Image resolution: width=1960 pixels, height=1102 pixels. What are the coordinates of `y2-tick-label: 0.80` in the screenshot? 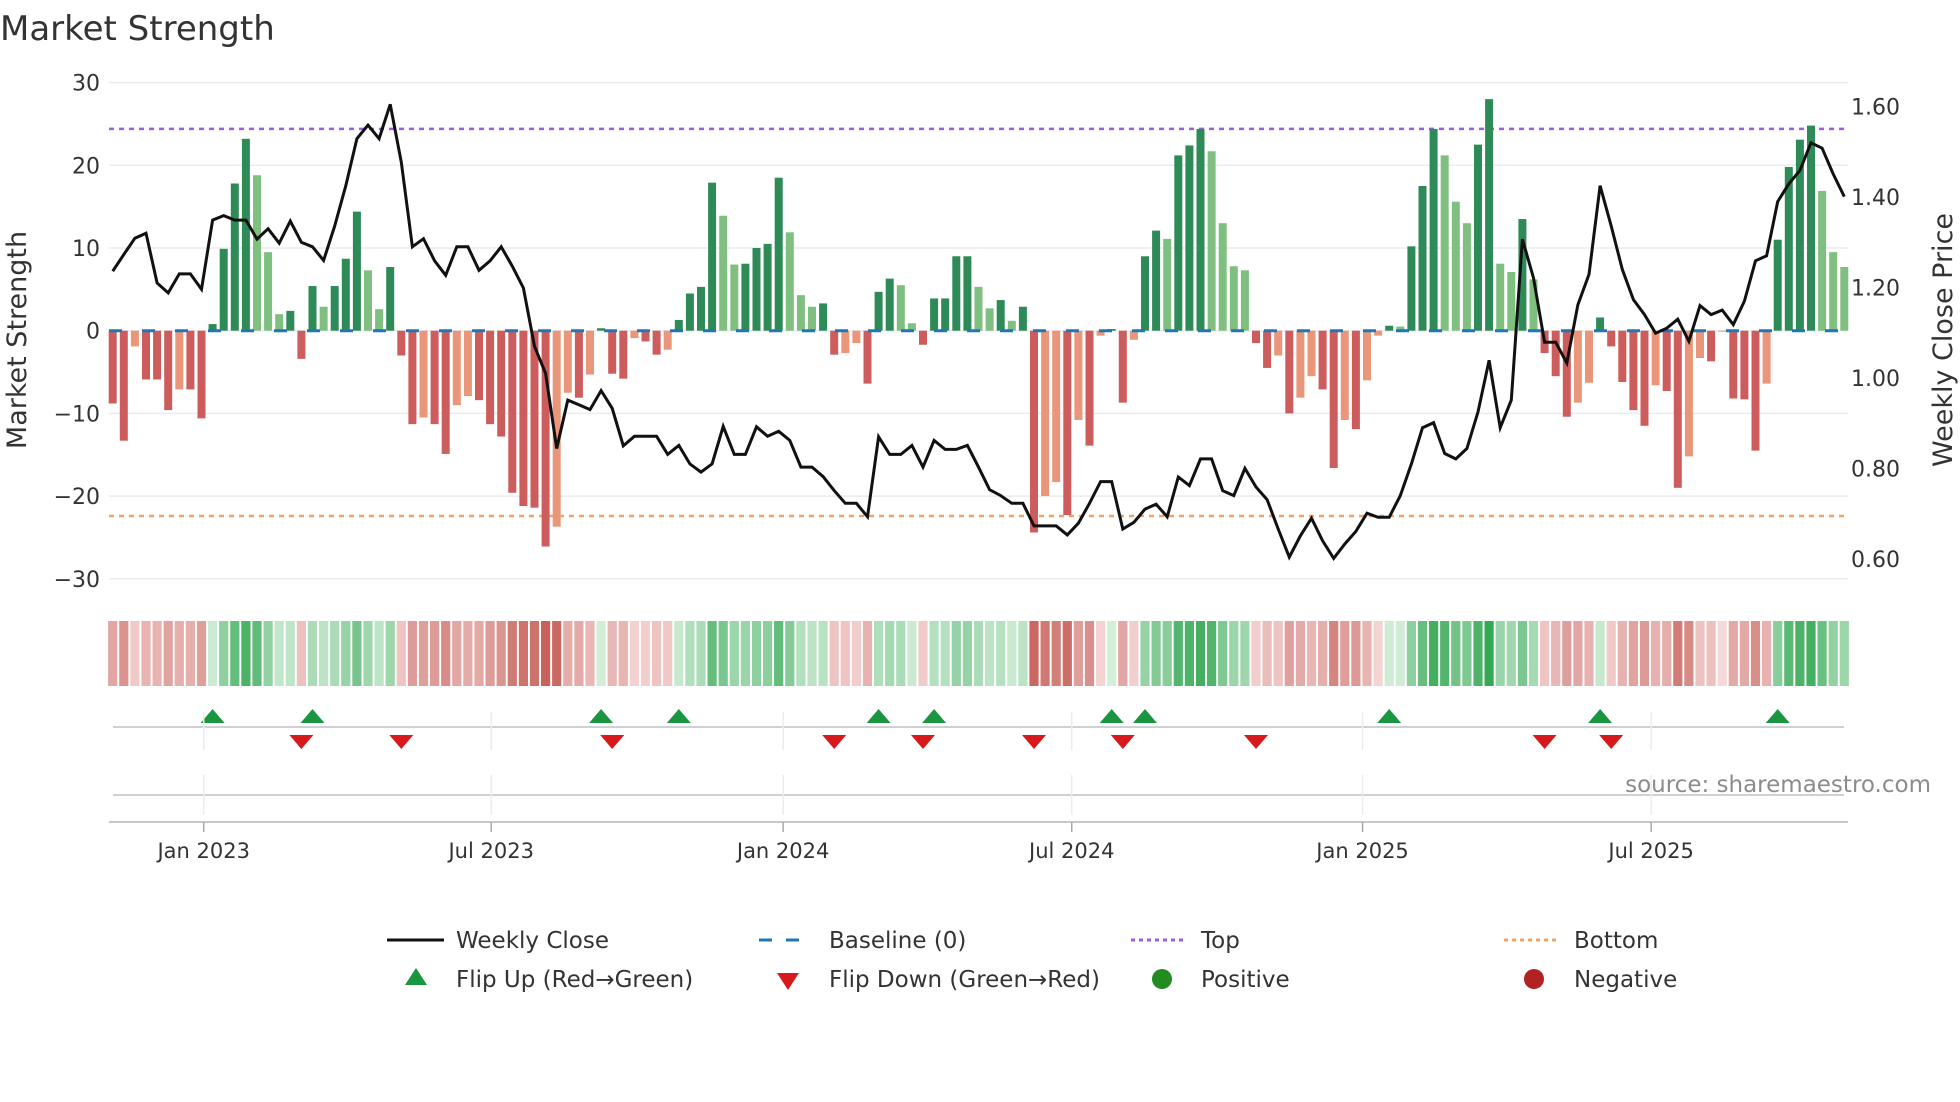 It's located at (1875, 469).